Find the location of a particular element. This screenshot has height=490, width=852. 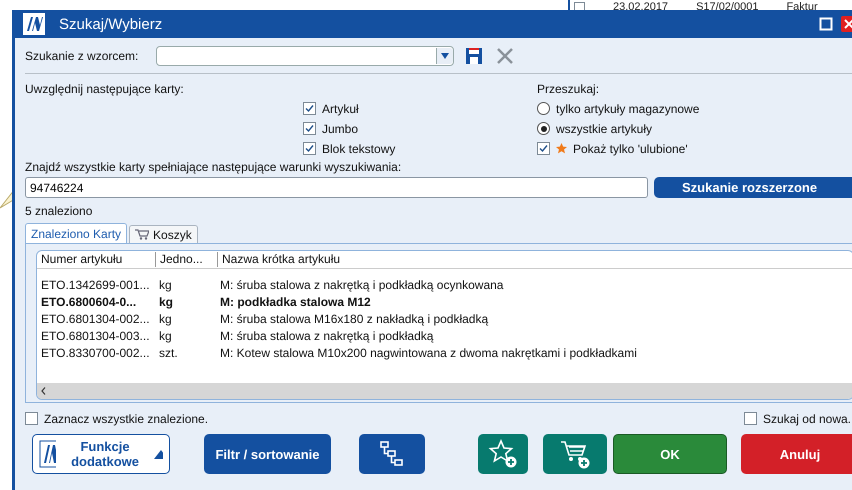

column-header: Numer artykułu is located at coordinates (96, 259).